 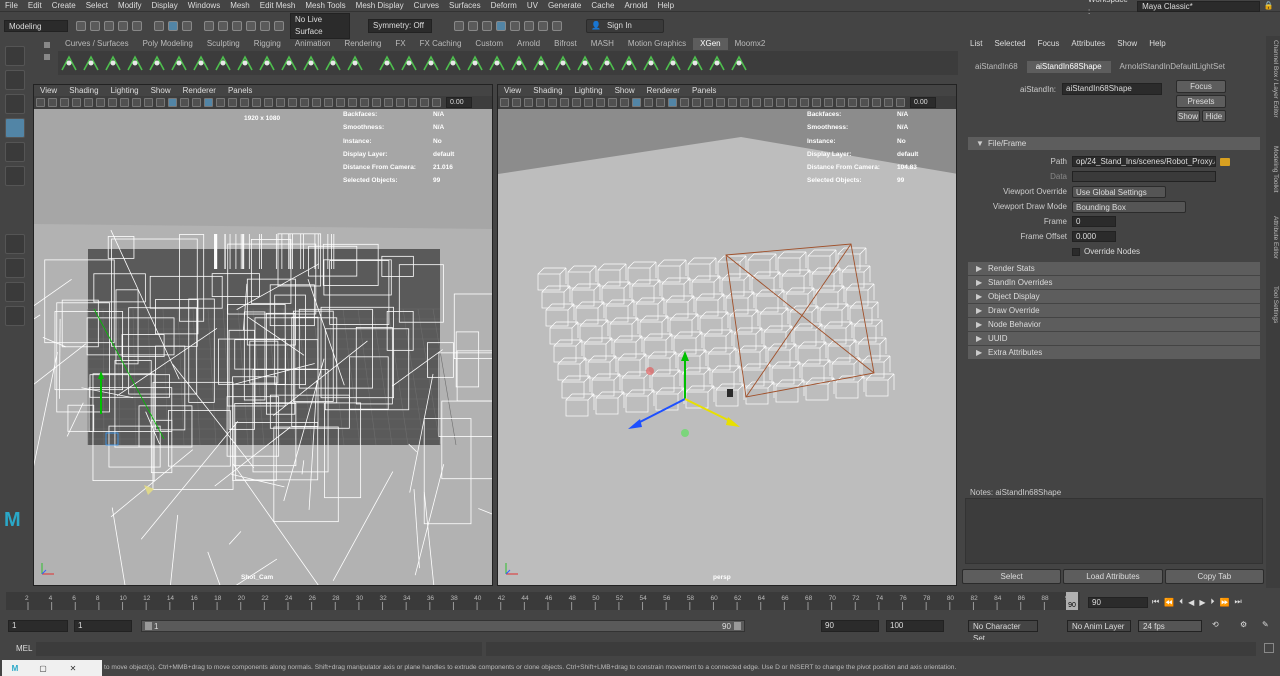 What do you see at coordinates (109, 26) in the screenshot?
I see `save-scene-icon` at bounding box center [109, 26].